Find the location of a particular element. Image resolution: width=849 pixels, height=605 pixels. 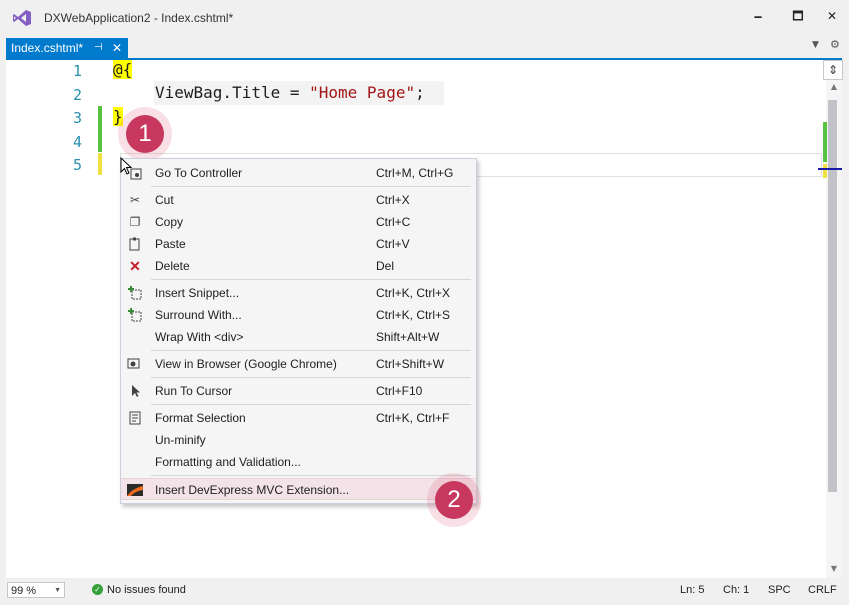

scrollbar-caret-marker is located at coordinates (830, 169).